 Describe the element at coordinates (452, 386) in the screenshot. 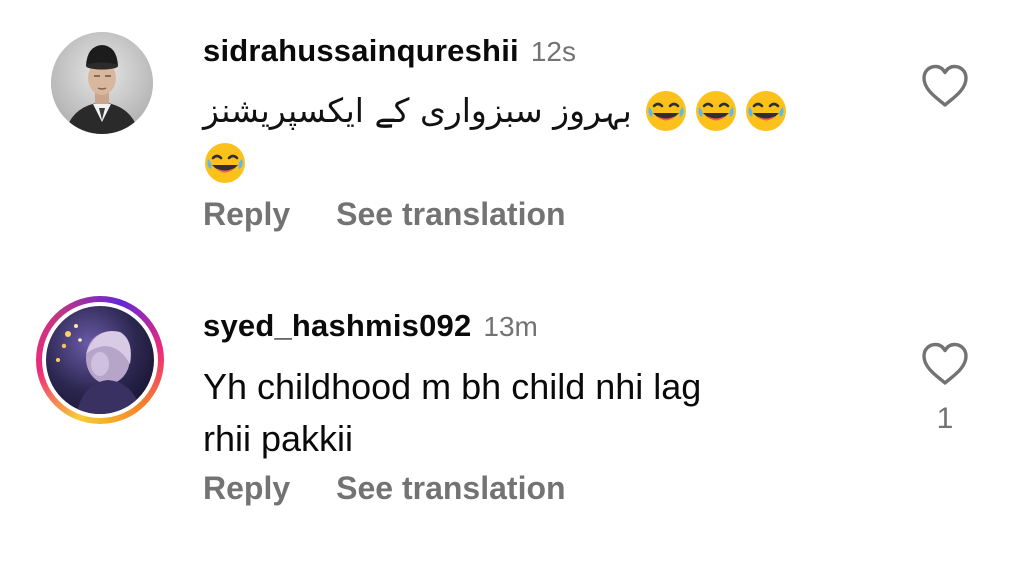

I see `comment-text-line: Yh childhood m bh child nhi lag` at that location.